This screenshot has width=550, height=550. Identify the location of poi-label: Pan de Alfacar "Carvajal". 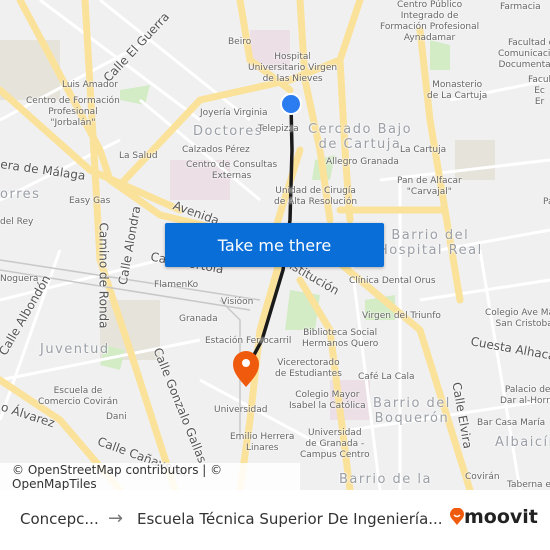
(429, 186).